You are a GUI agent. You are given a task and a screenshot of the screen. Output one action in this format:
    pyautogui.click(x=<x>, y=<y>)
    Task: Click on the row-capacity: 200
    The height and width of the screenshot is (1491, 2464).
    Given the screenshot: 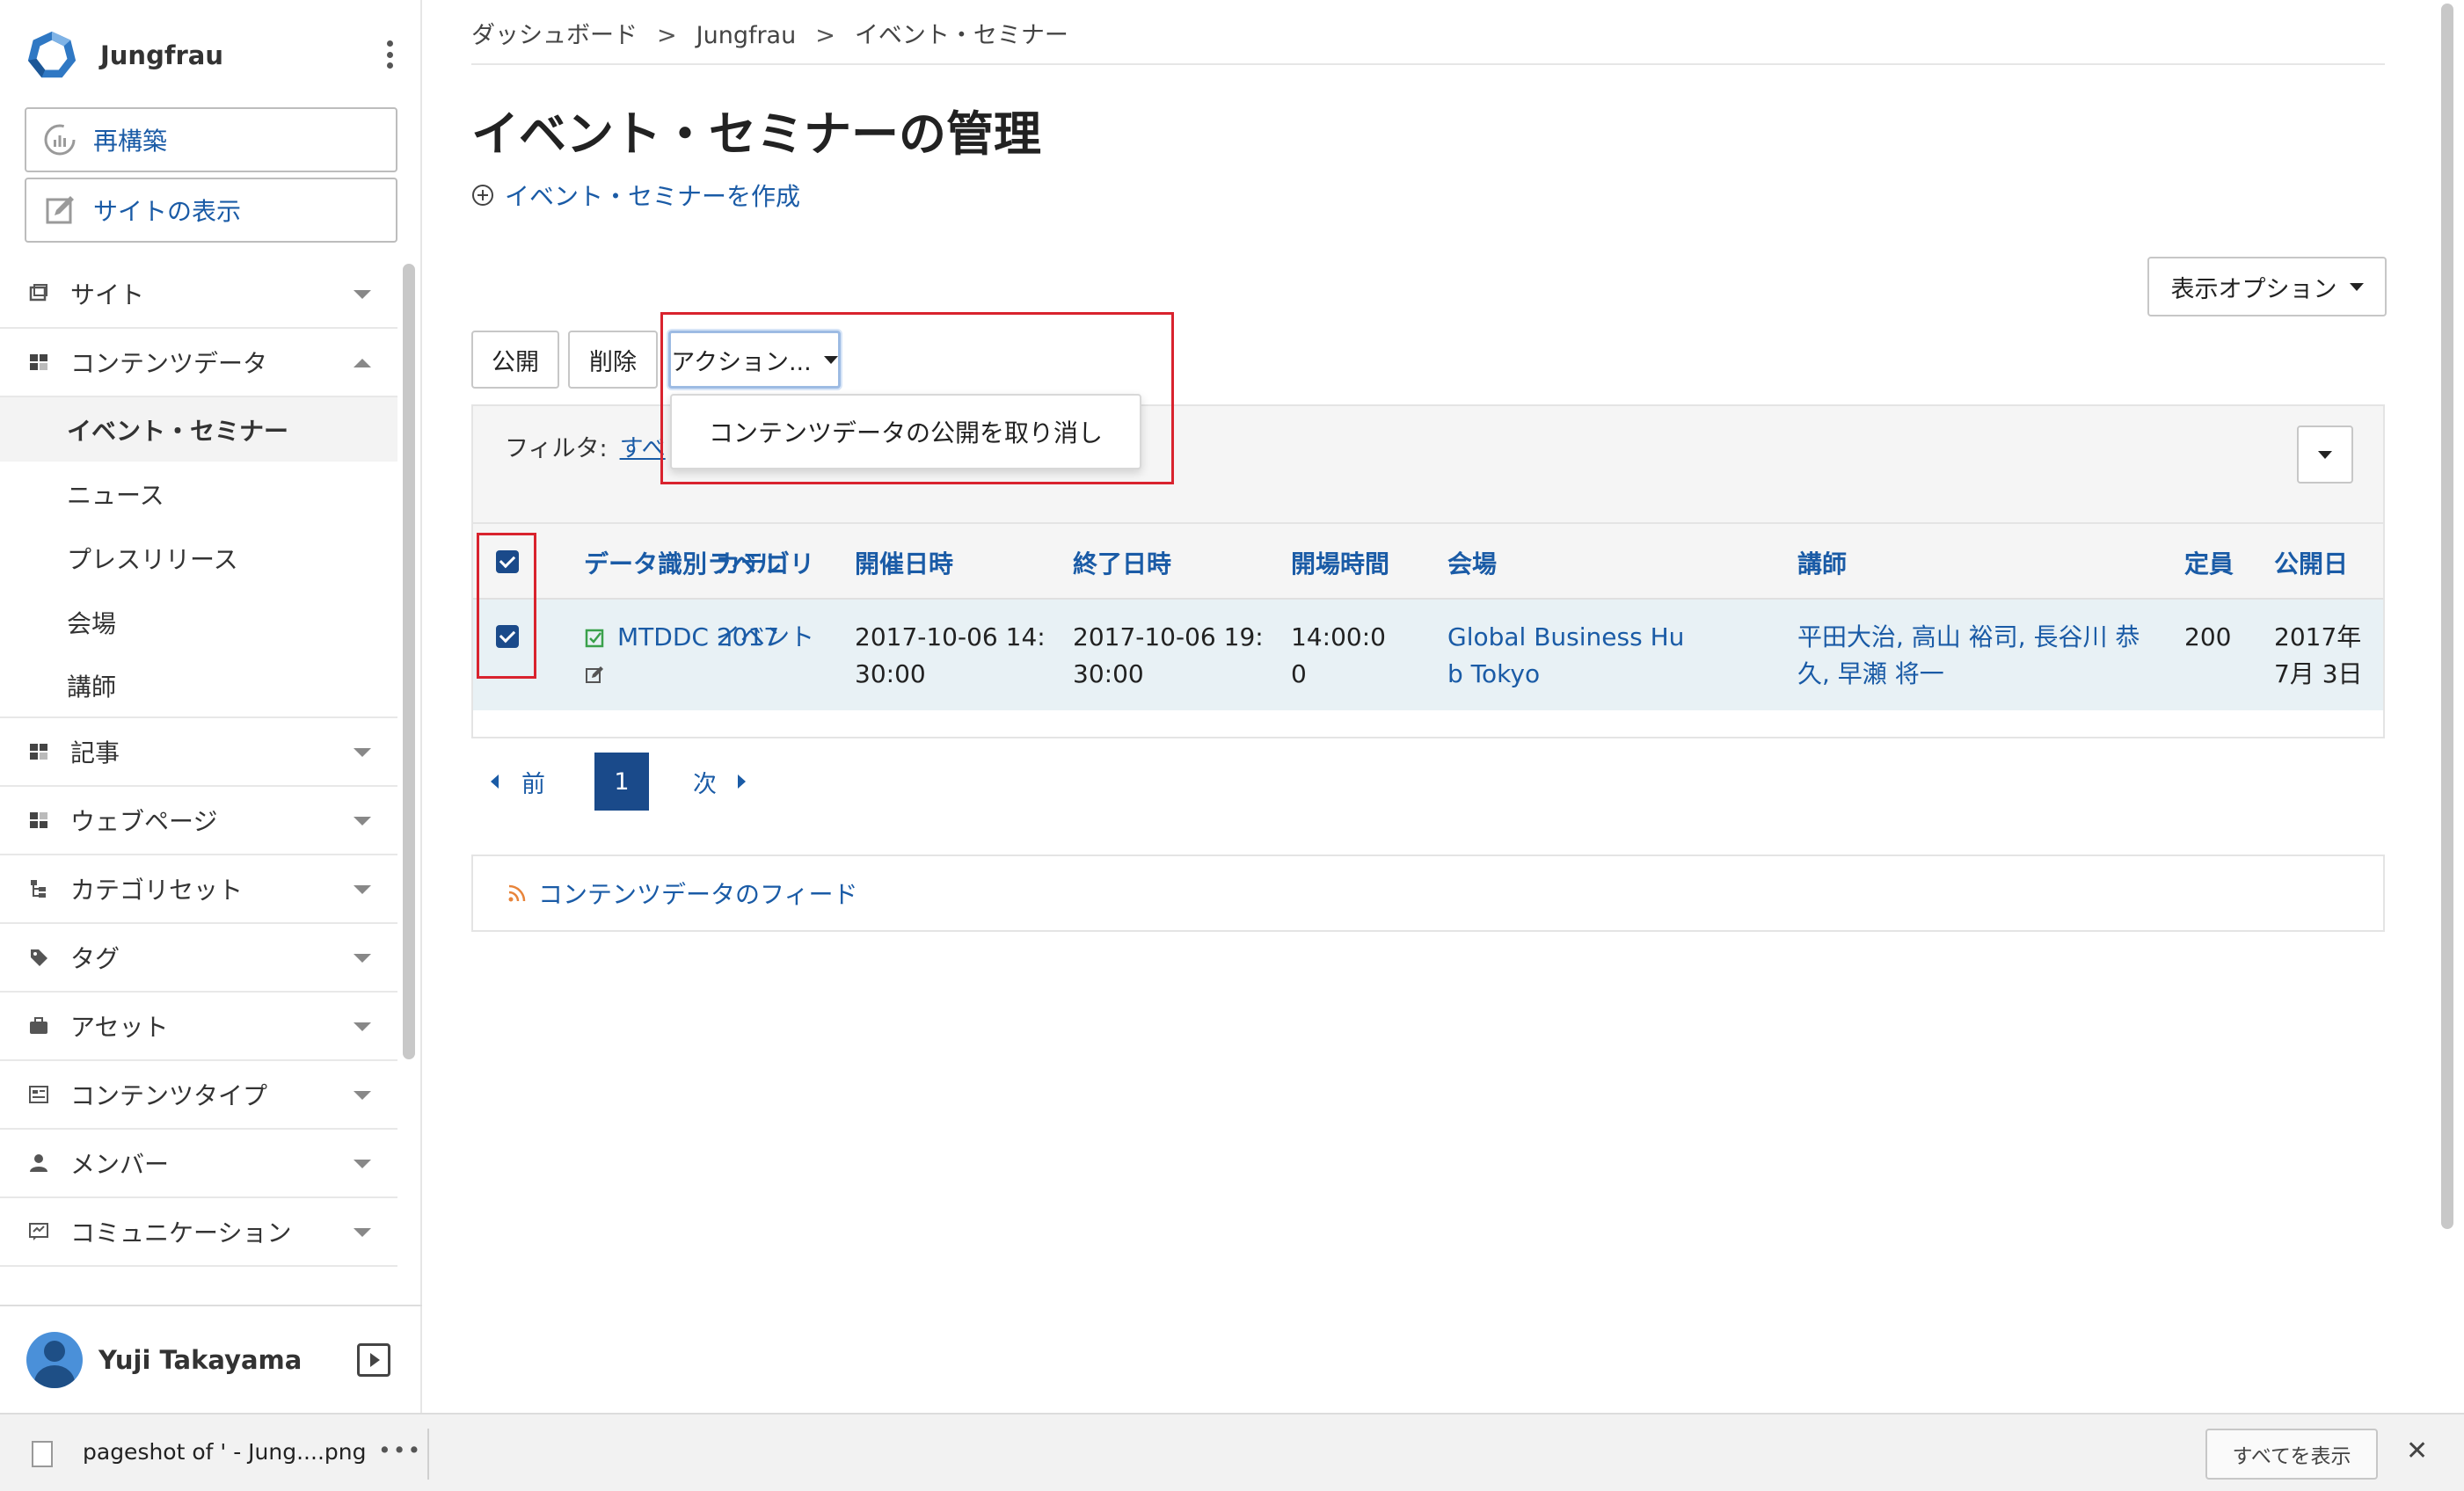 What is the action you would take?
    pyautogui.click(x=2208, y=636)
    